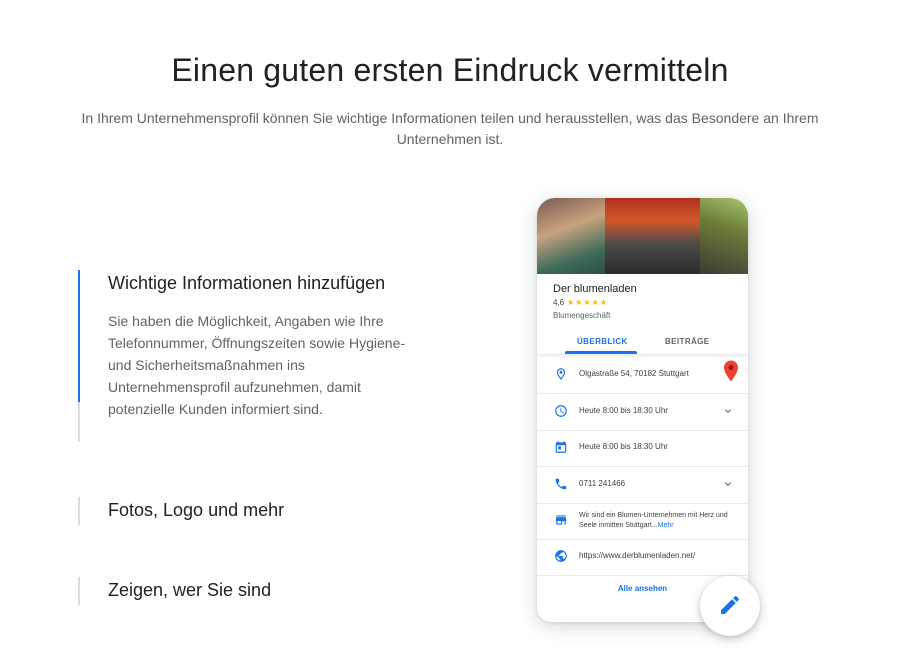 Image resolution: width=900 pixels, height=667 pixels. Describe the element at coordinates (623, 446) in the screenshot. I see `events-text: Heute 8:00 bis 18:30 Uhr` at that location.